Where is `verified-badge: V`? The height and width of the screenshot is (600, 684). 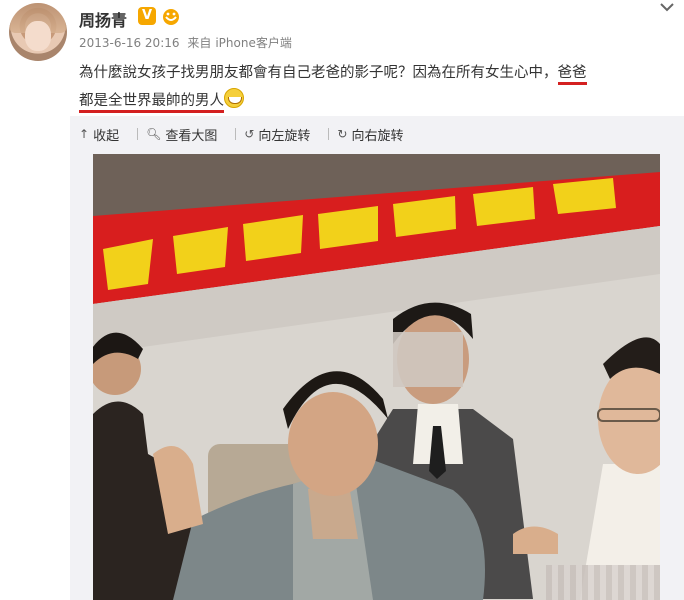
verified-badge: V is located at coordinates (147, 16).